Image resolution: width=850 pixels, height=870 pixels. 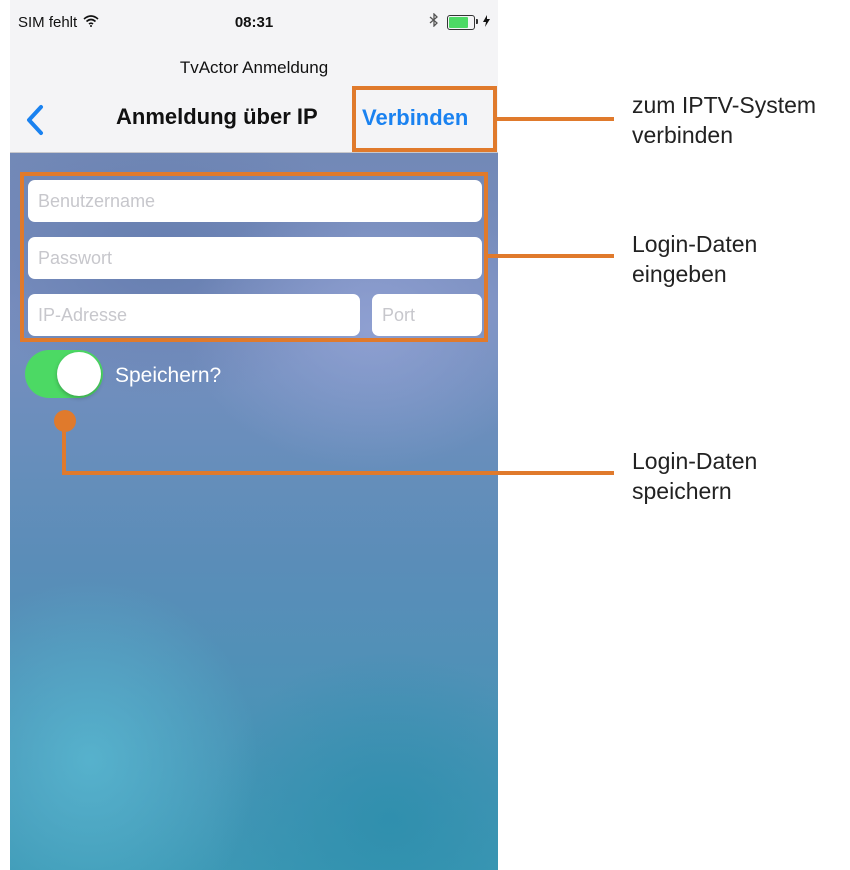 I want to click on battery-level, so click(x=459, y=22).